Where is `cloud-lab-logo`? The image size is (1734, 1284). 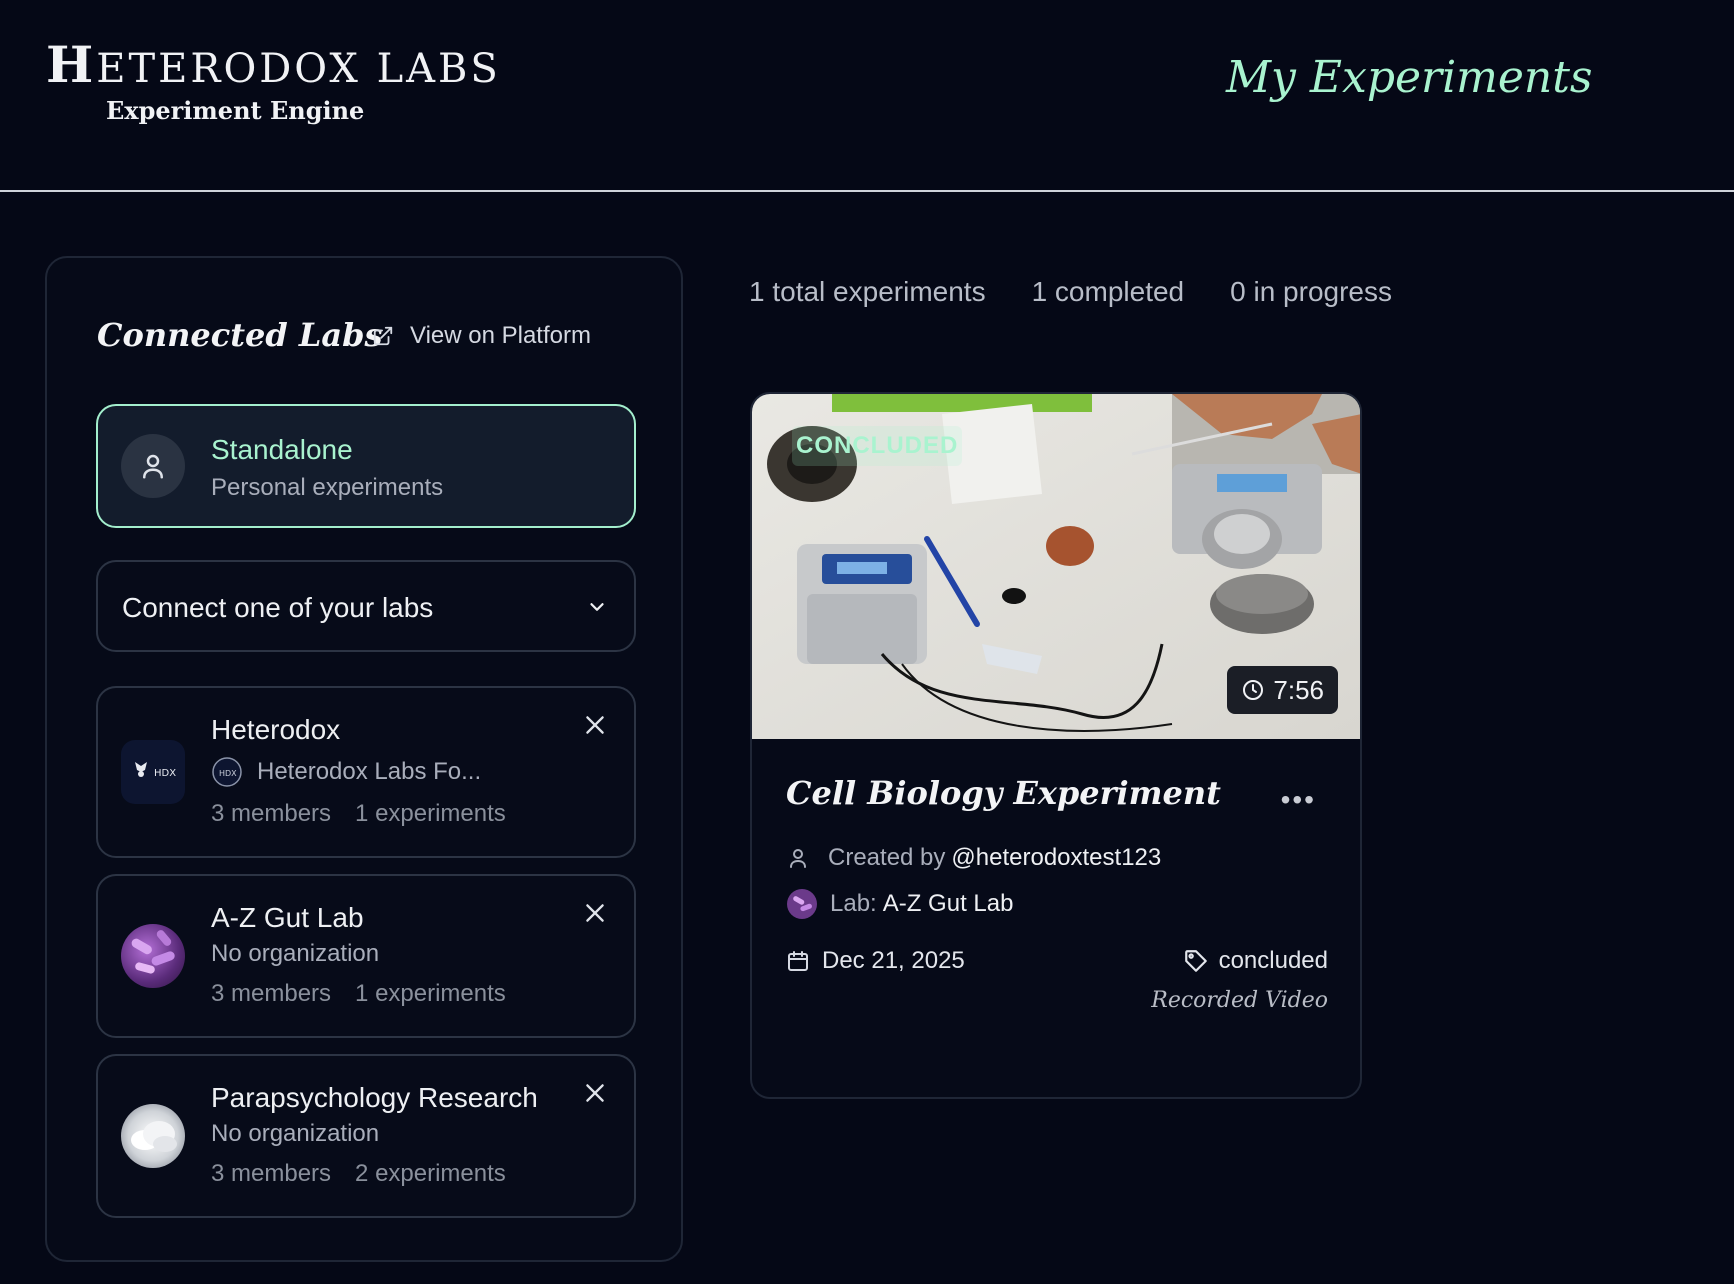
cloud-lab-logo is located at coordinates (153, 1136).